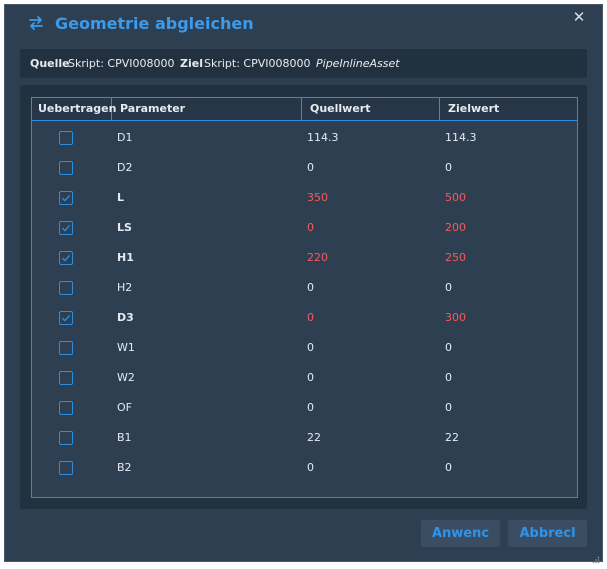 The height and width of the screenshot is (569, 607). Describe the element at coordinates (509, 109) in the screenshot. I see `column-header-target-value: Zielwert` at that location.